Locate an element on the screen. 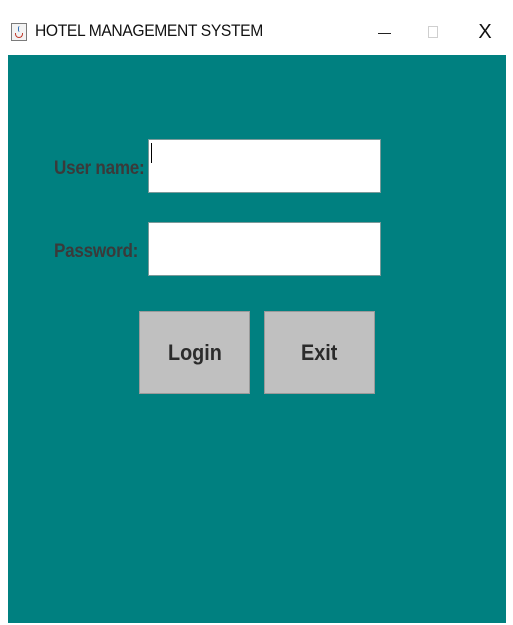 Image resolution: width=513 pixels, height=625 pixels. maximize-button is located at coordinates (433, 32).